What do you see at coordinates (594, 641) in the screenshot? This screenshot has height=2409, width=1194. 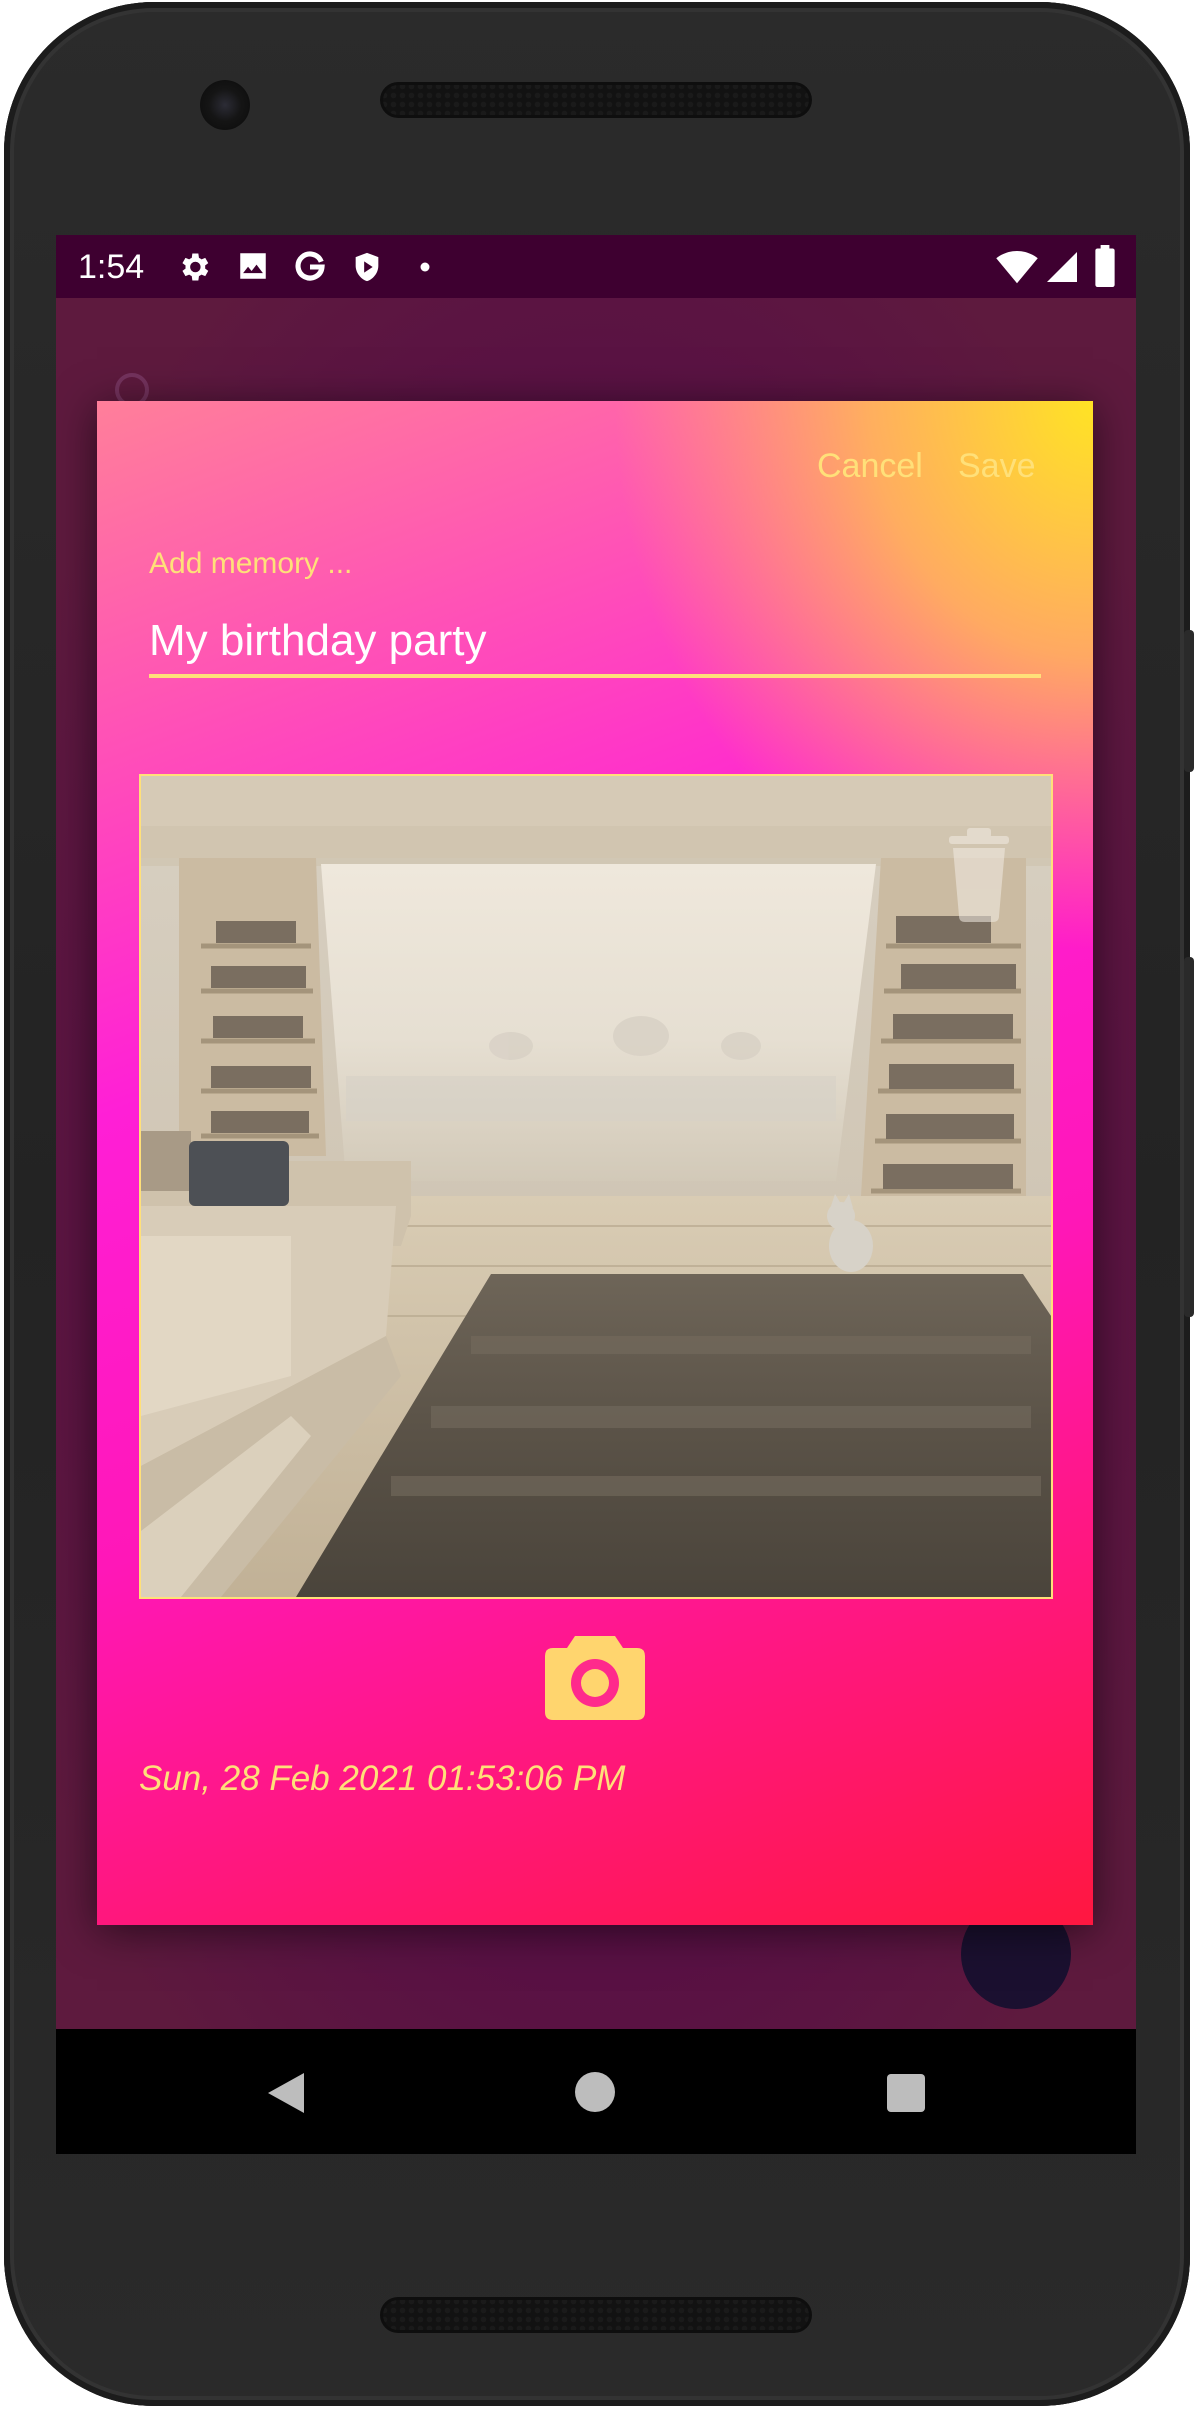 I see `memory-input` at bounding box center [594, 641].